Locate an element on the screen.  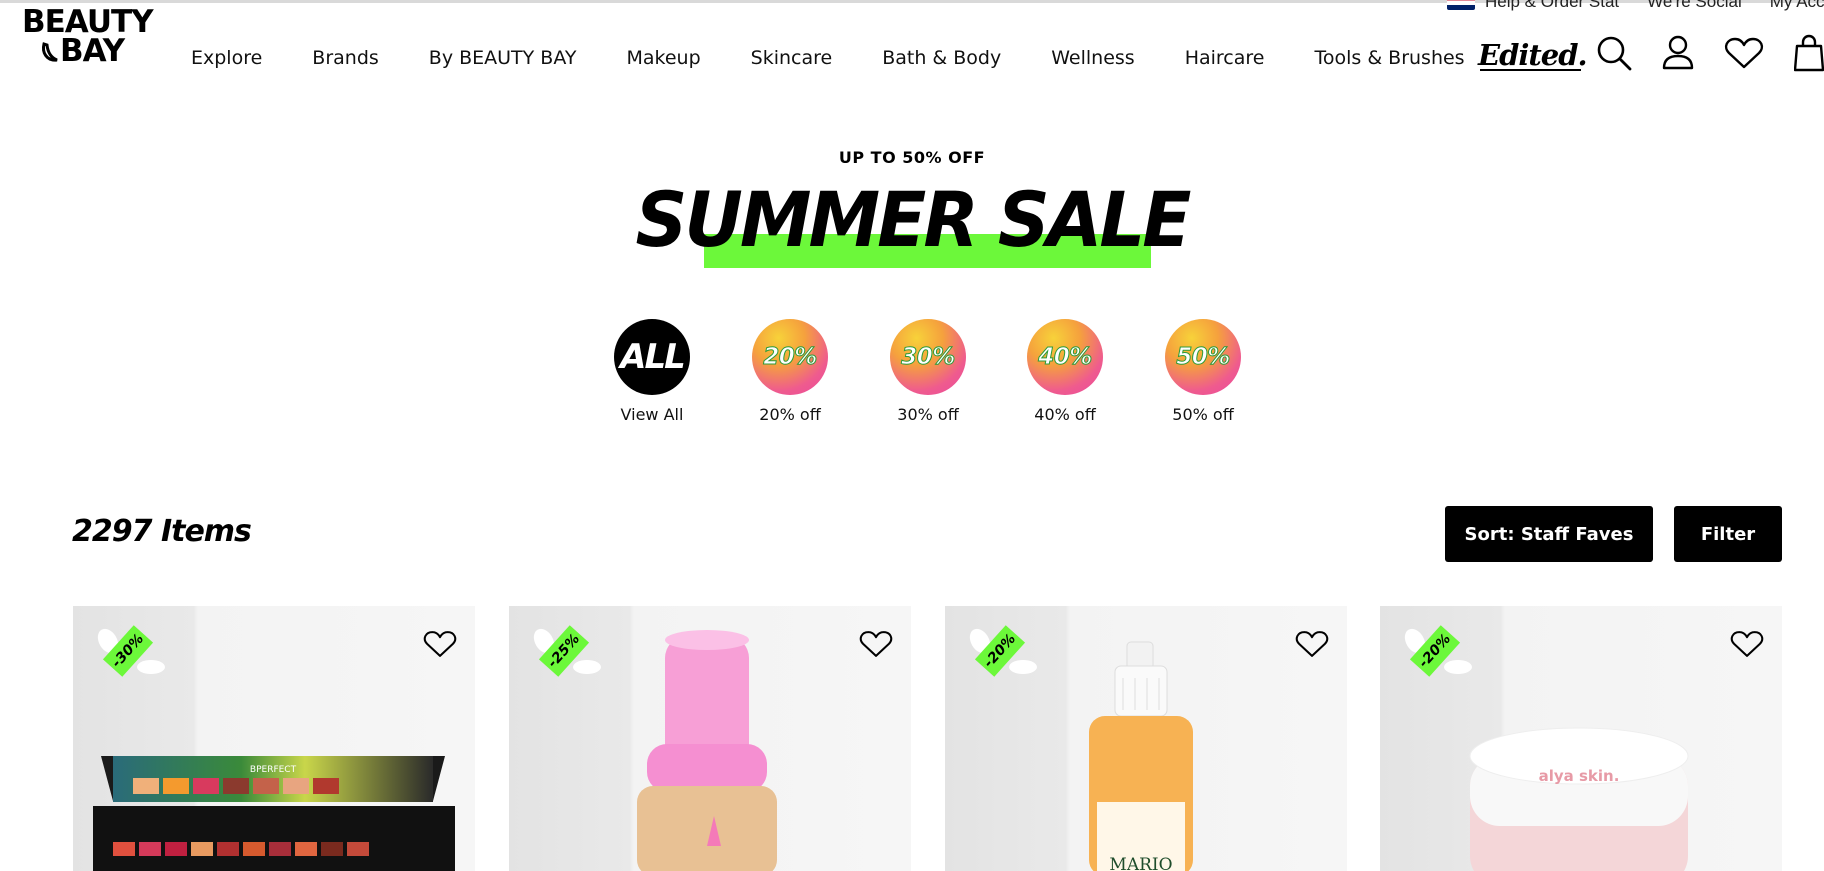
promo-subtitle: UP TO 50% OFF is located at coordinates (912, 157).